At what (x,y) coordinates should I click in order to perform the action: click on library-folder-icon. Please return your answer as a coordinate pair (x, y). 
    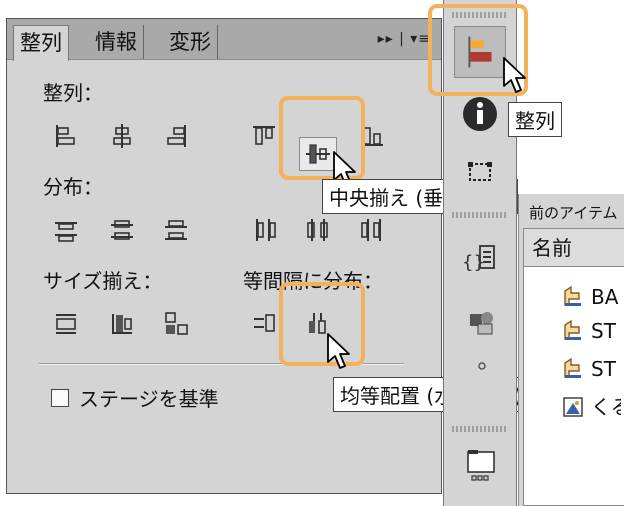
    Looking at the image, I should click on (481, 465).